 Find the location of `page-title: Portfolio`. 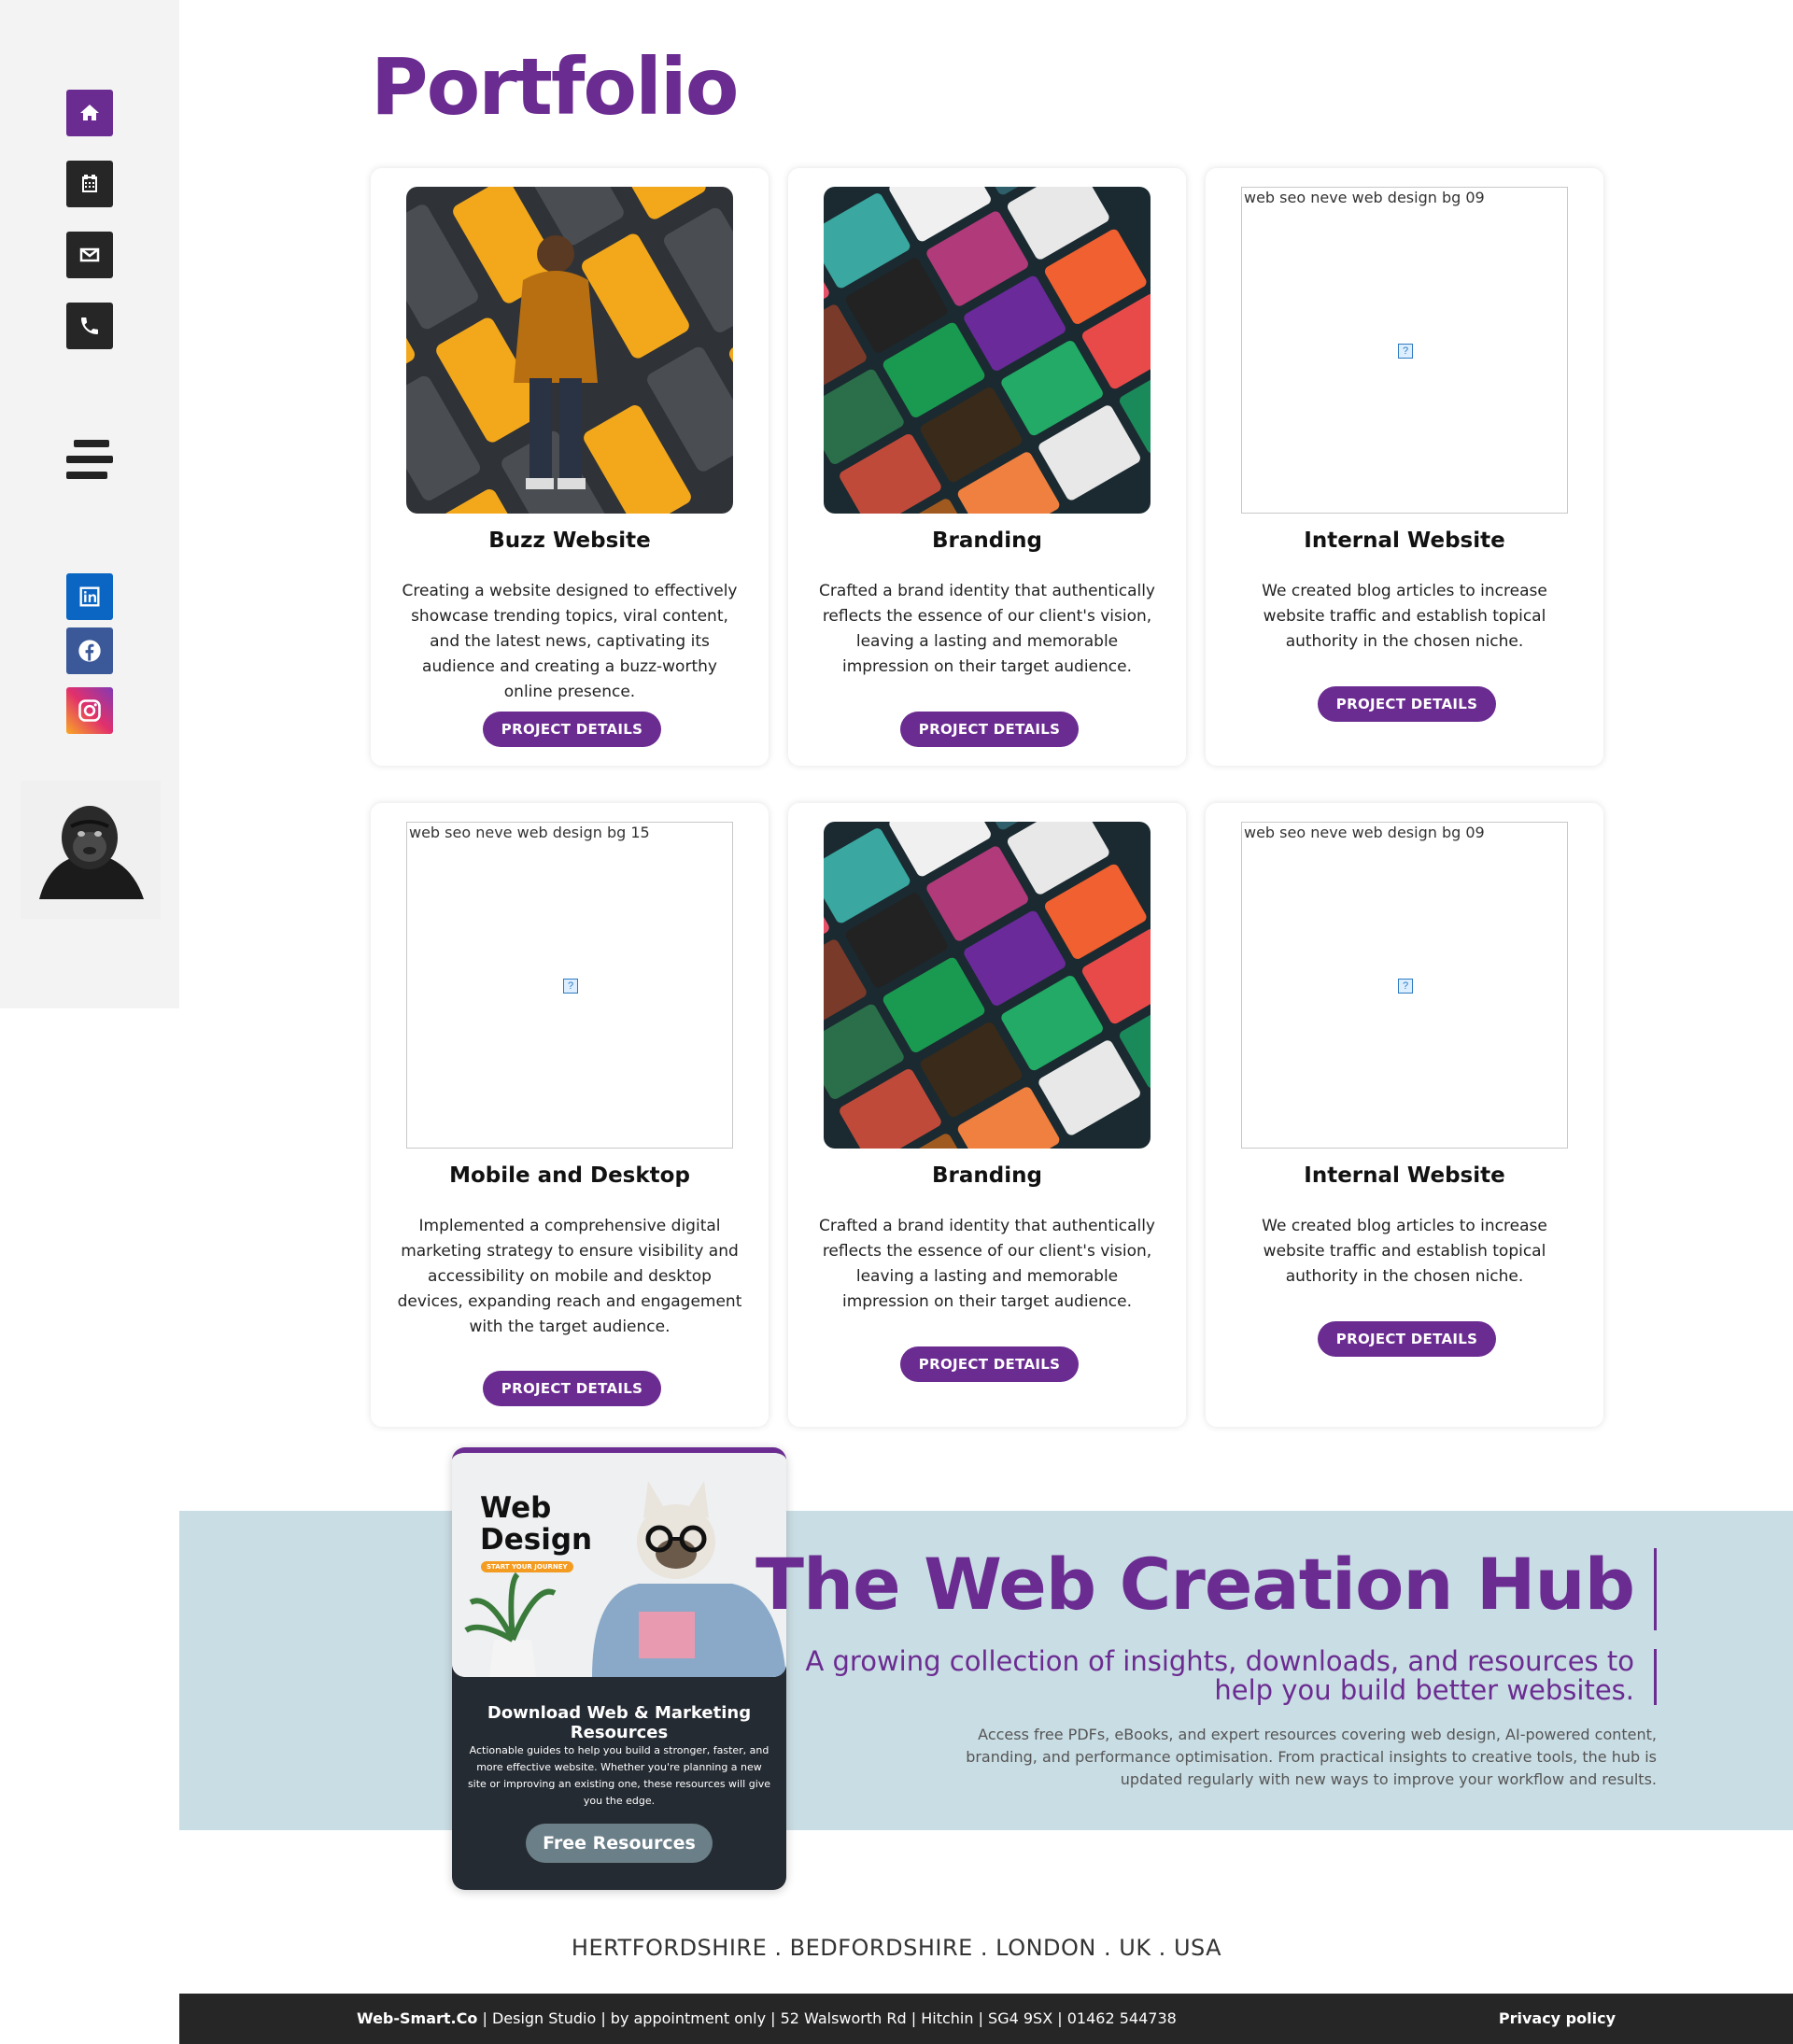

page-title: Portfolio is located at coordinates (555, 87).